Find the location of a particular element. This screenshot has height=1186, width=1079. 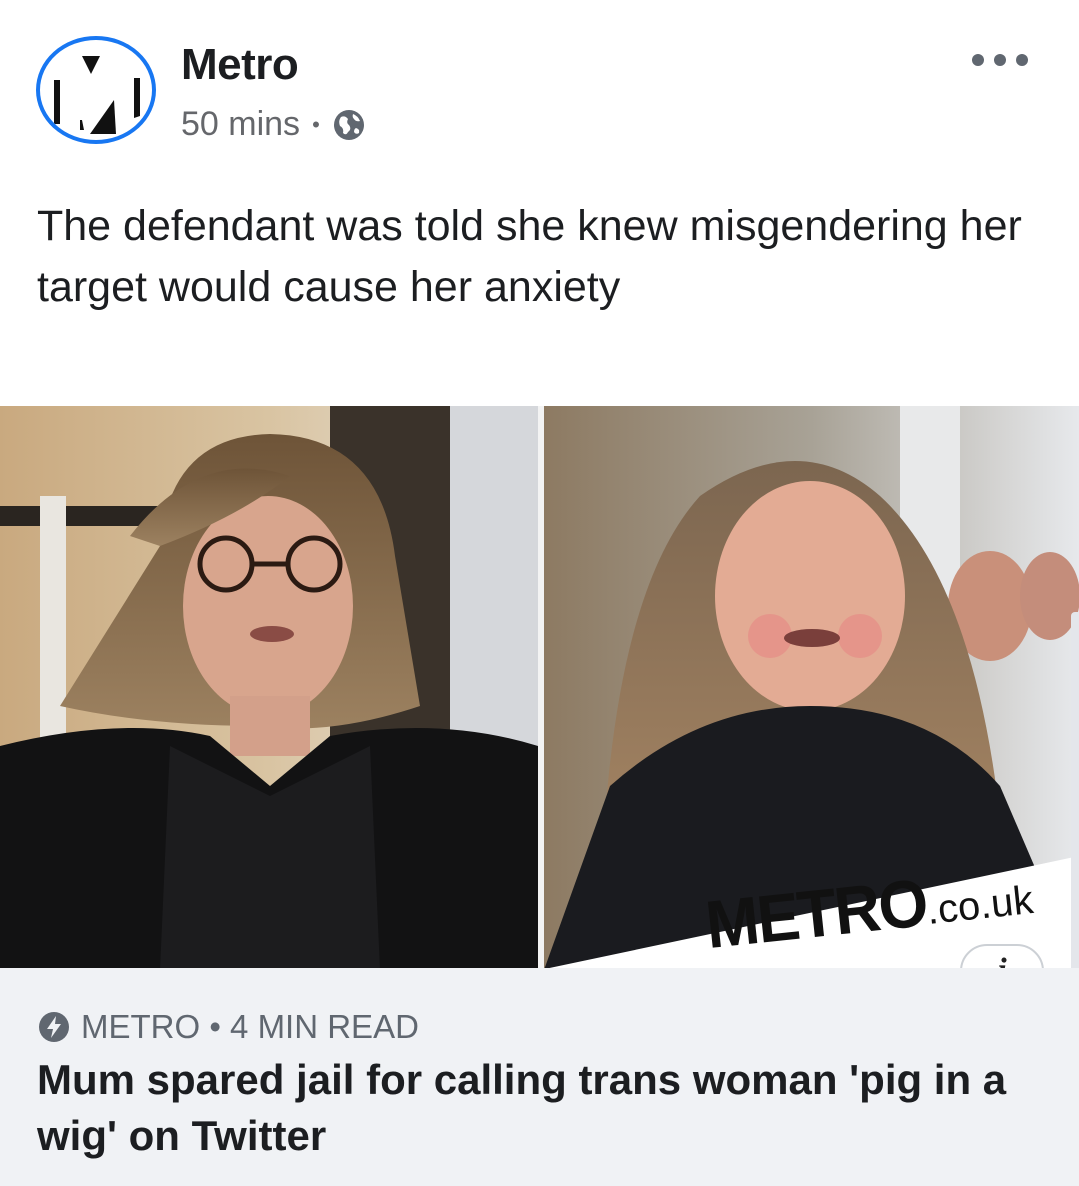

lightning-bolt-icon is located at coordinates (54, 1027).